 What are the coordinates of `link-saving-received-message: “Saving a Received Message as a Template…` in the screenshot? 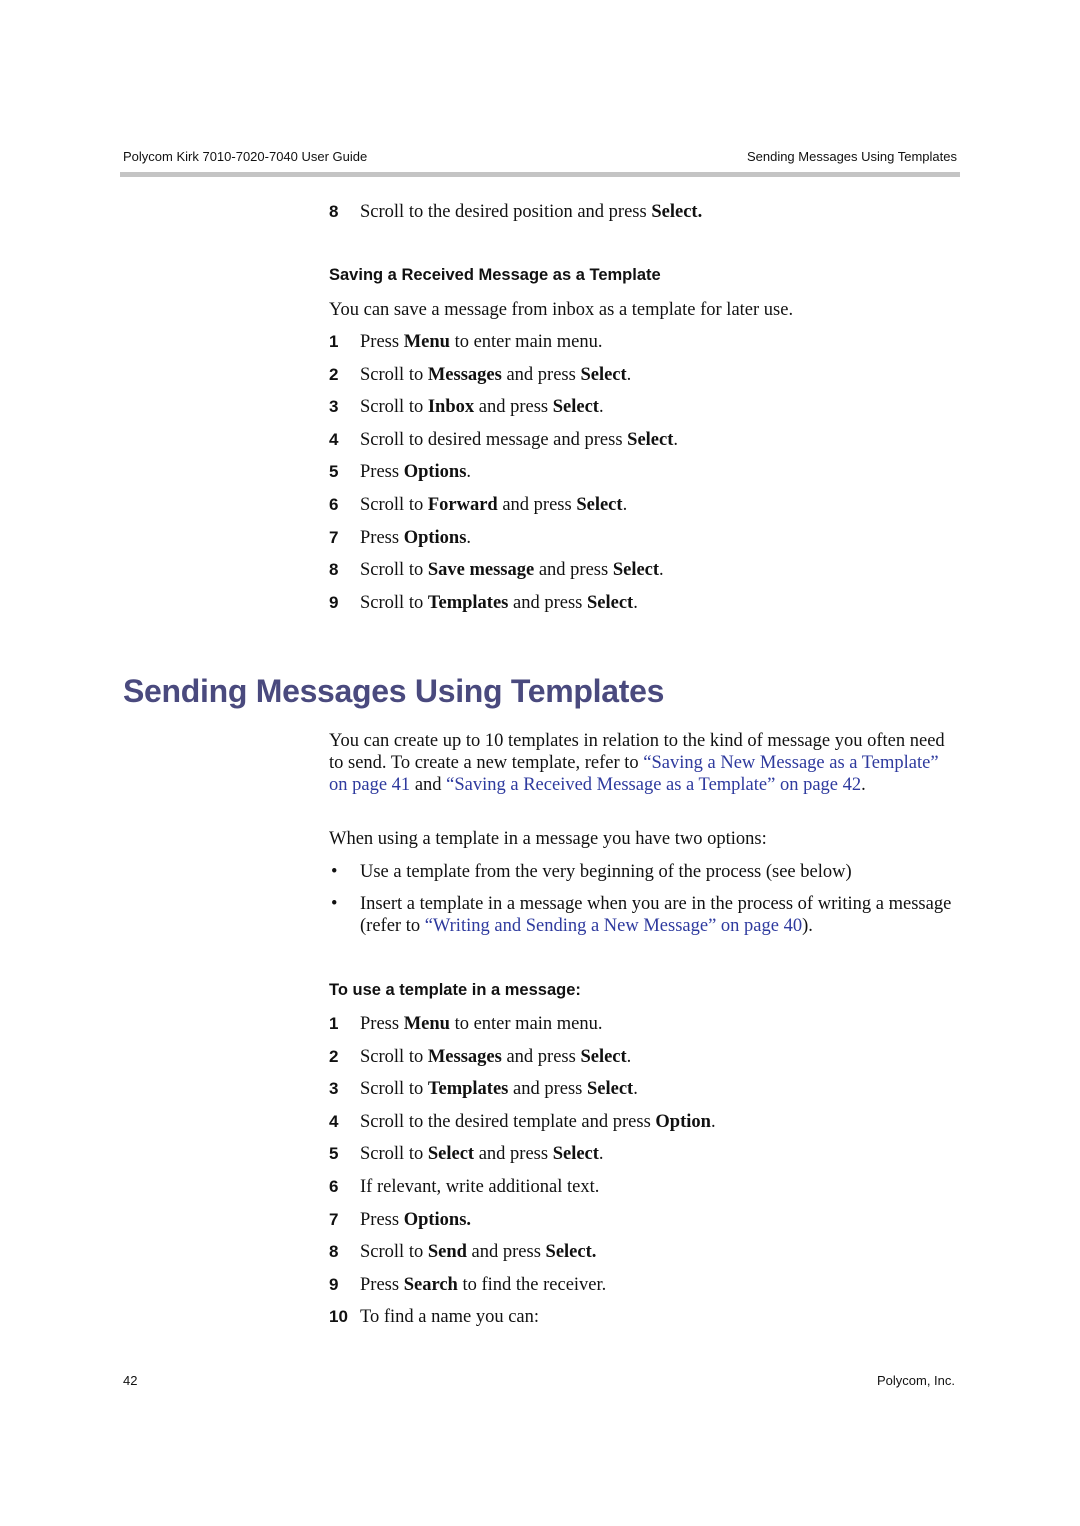 It's located at (653, 785).